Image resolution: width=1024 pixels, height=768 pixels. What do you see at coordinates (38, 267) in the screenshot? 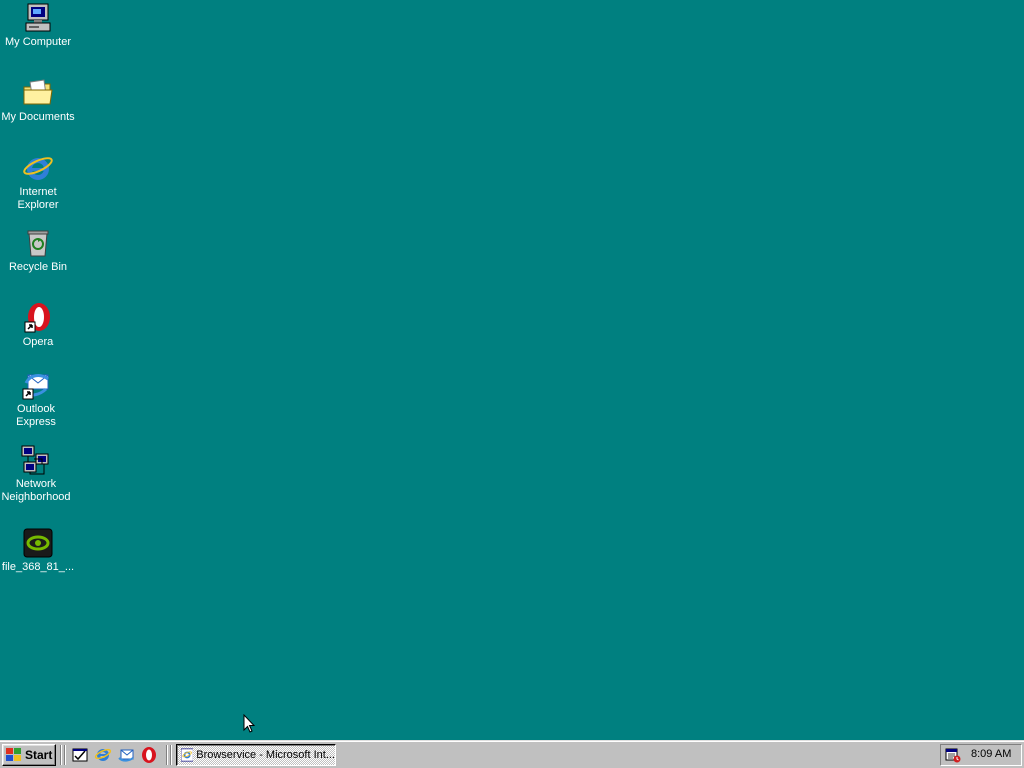
I see `desktop-icon-label: Recycle Bin` at bounding box center [38, 267].